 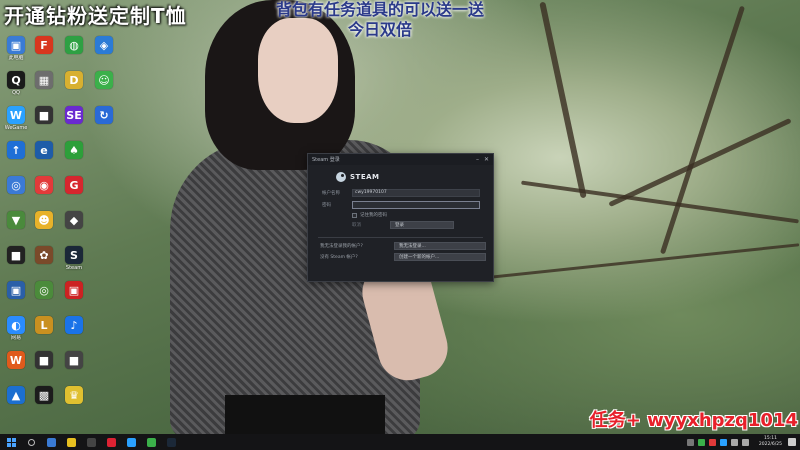 What do you see at coordinates (74, 150) in the screenshot?
I see `app-icon: ♠` at bounding box center [74, 150].